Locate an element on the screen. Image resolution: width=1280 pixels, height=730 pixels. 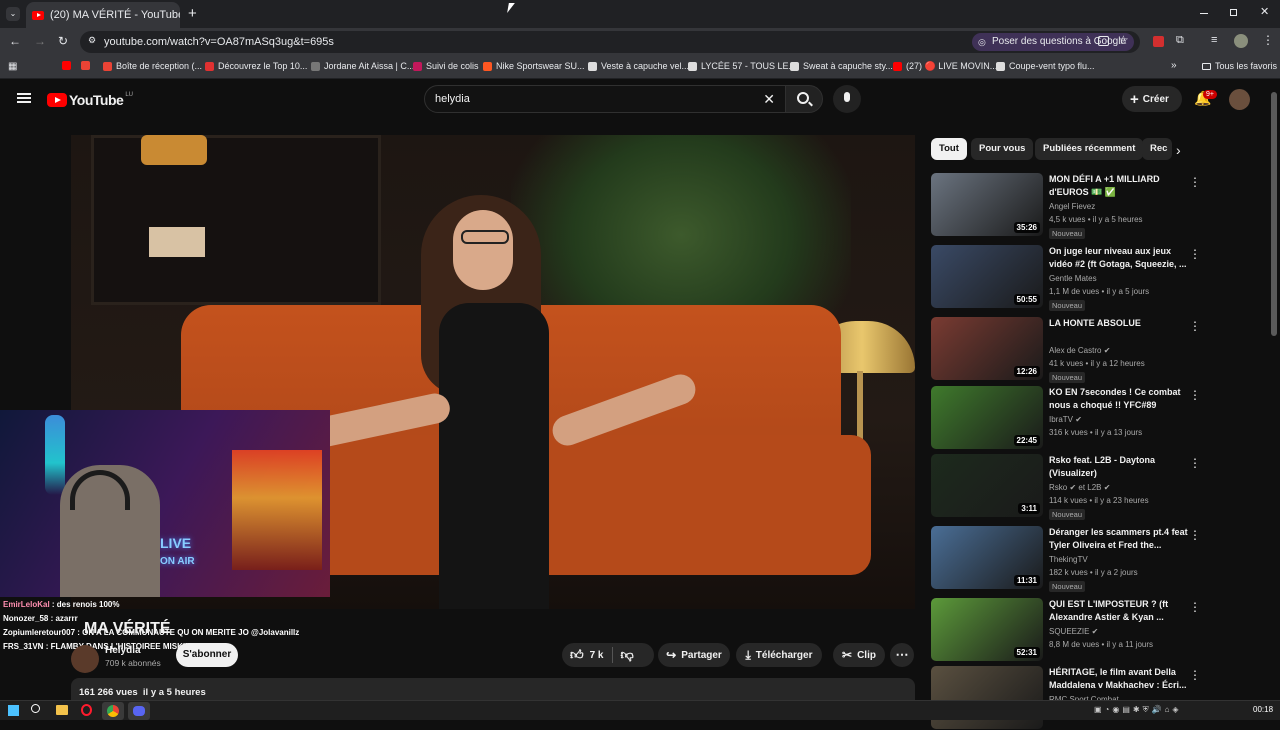
opera-icon is located at coordinates (86, 710).